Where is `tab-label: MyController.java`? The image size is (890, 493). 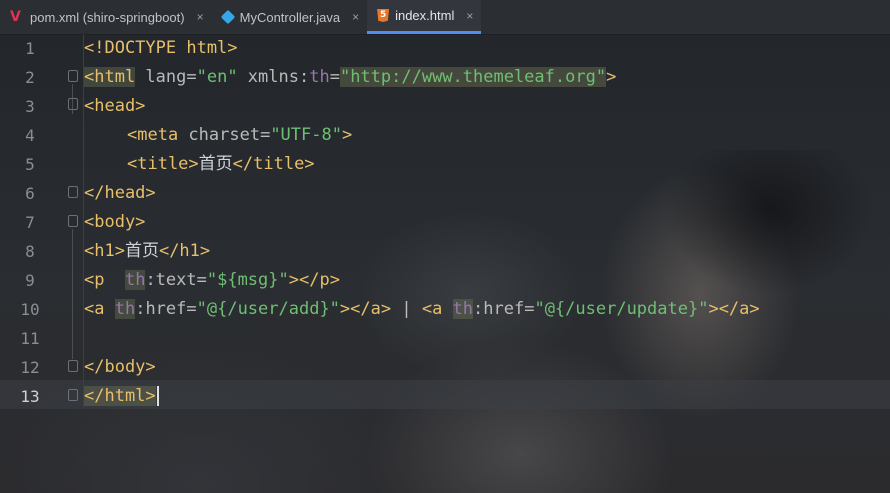
tab-label: MyController.java is located at coordinates (290, 17).